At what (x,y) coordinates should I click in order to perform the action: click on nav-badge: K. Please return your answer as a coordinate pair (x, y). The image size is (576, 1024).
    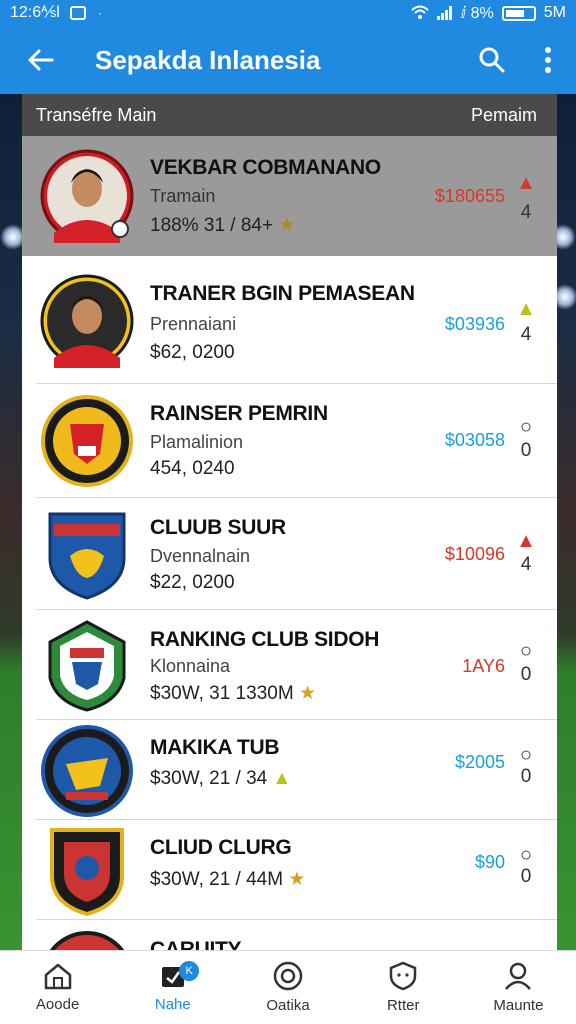
    Looking at the image, I should click on (189, 971).